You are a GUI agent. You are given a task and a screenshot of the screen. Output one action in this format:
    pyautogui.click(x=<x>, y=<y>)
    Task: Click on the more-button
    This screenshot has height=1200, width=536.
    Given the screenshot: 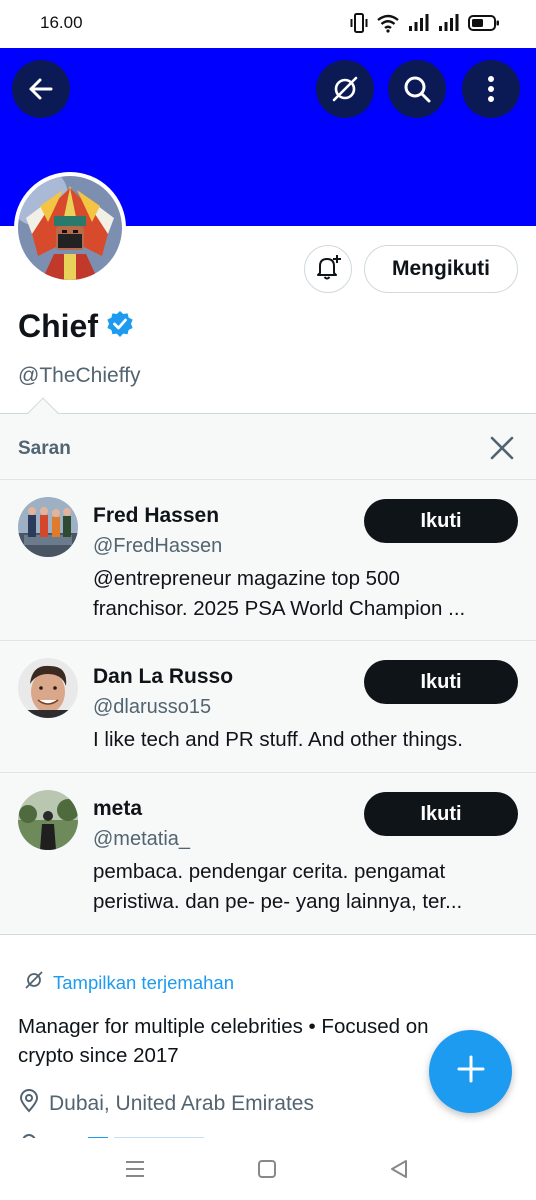 What is the action you would take?
    pyautogui.click(x=491, y=89)
    